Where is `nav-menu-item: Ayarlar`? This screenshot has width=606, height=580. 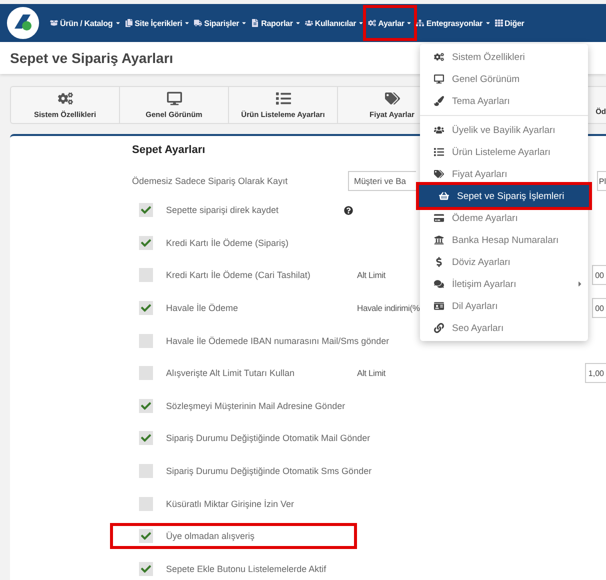
nav-menu-item: Ayarlar is located at coordinates (390, 23).